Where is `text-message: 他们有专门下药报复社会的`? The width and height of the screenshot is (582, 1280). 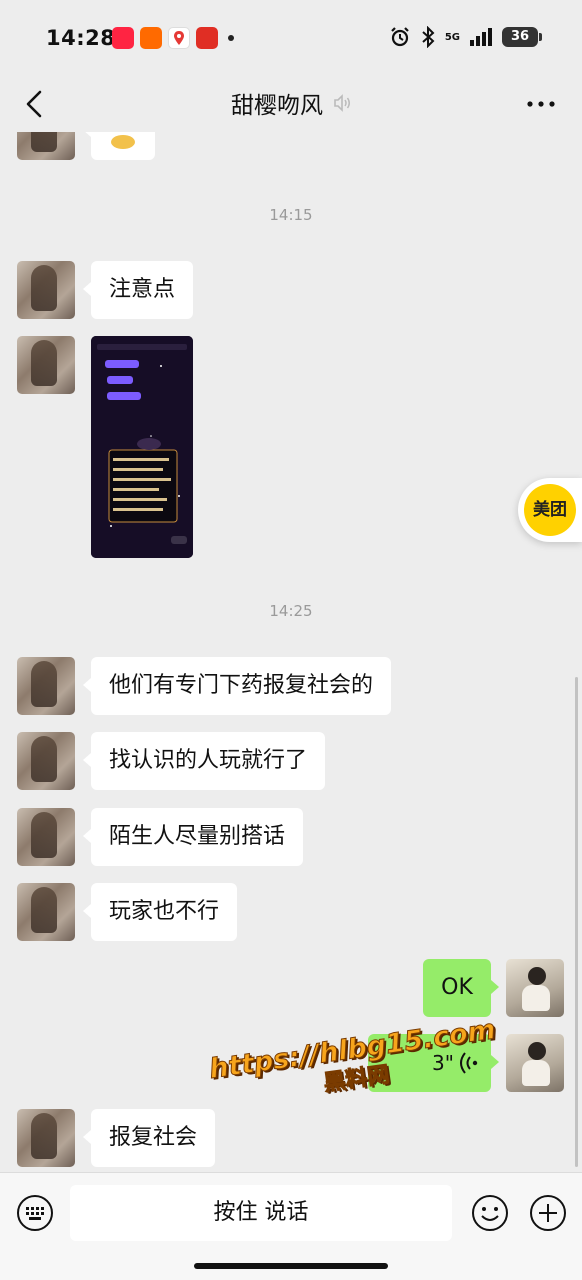
text-message: 他们有专门下药报复社会的 is located at coordinates (237, 686).